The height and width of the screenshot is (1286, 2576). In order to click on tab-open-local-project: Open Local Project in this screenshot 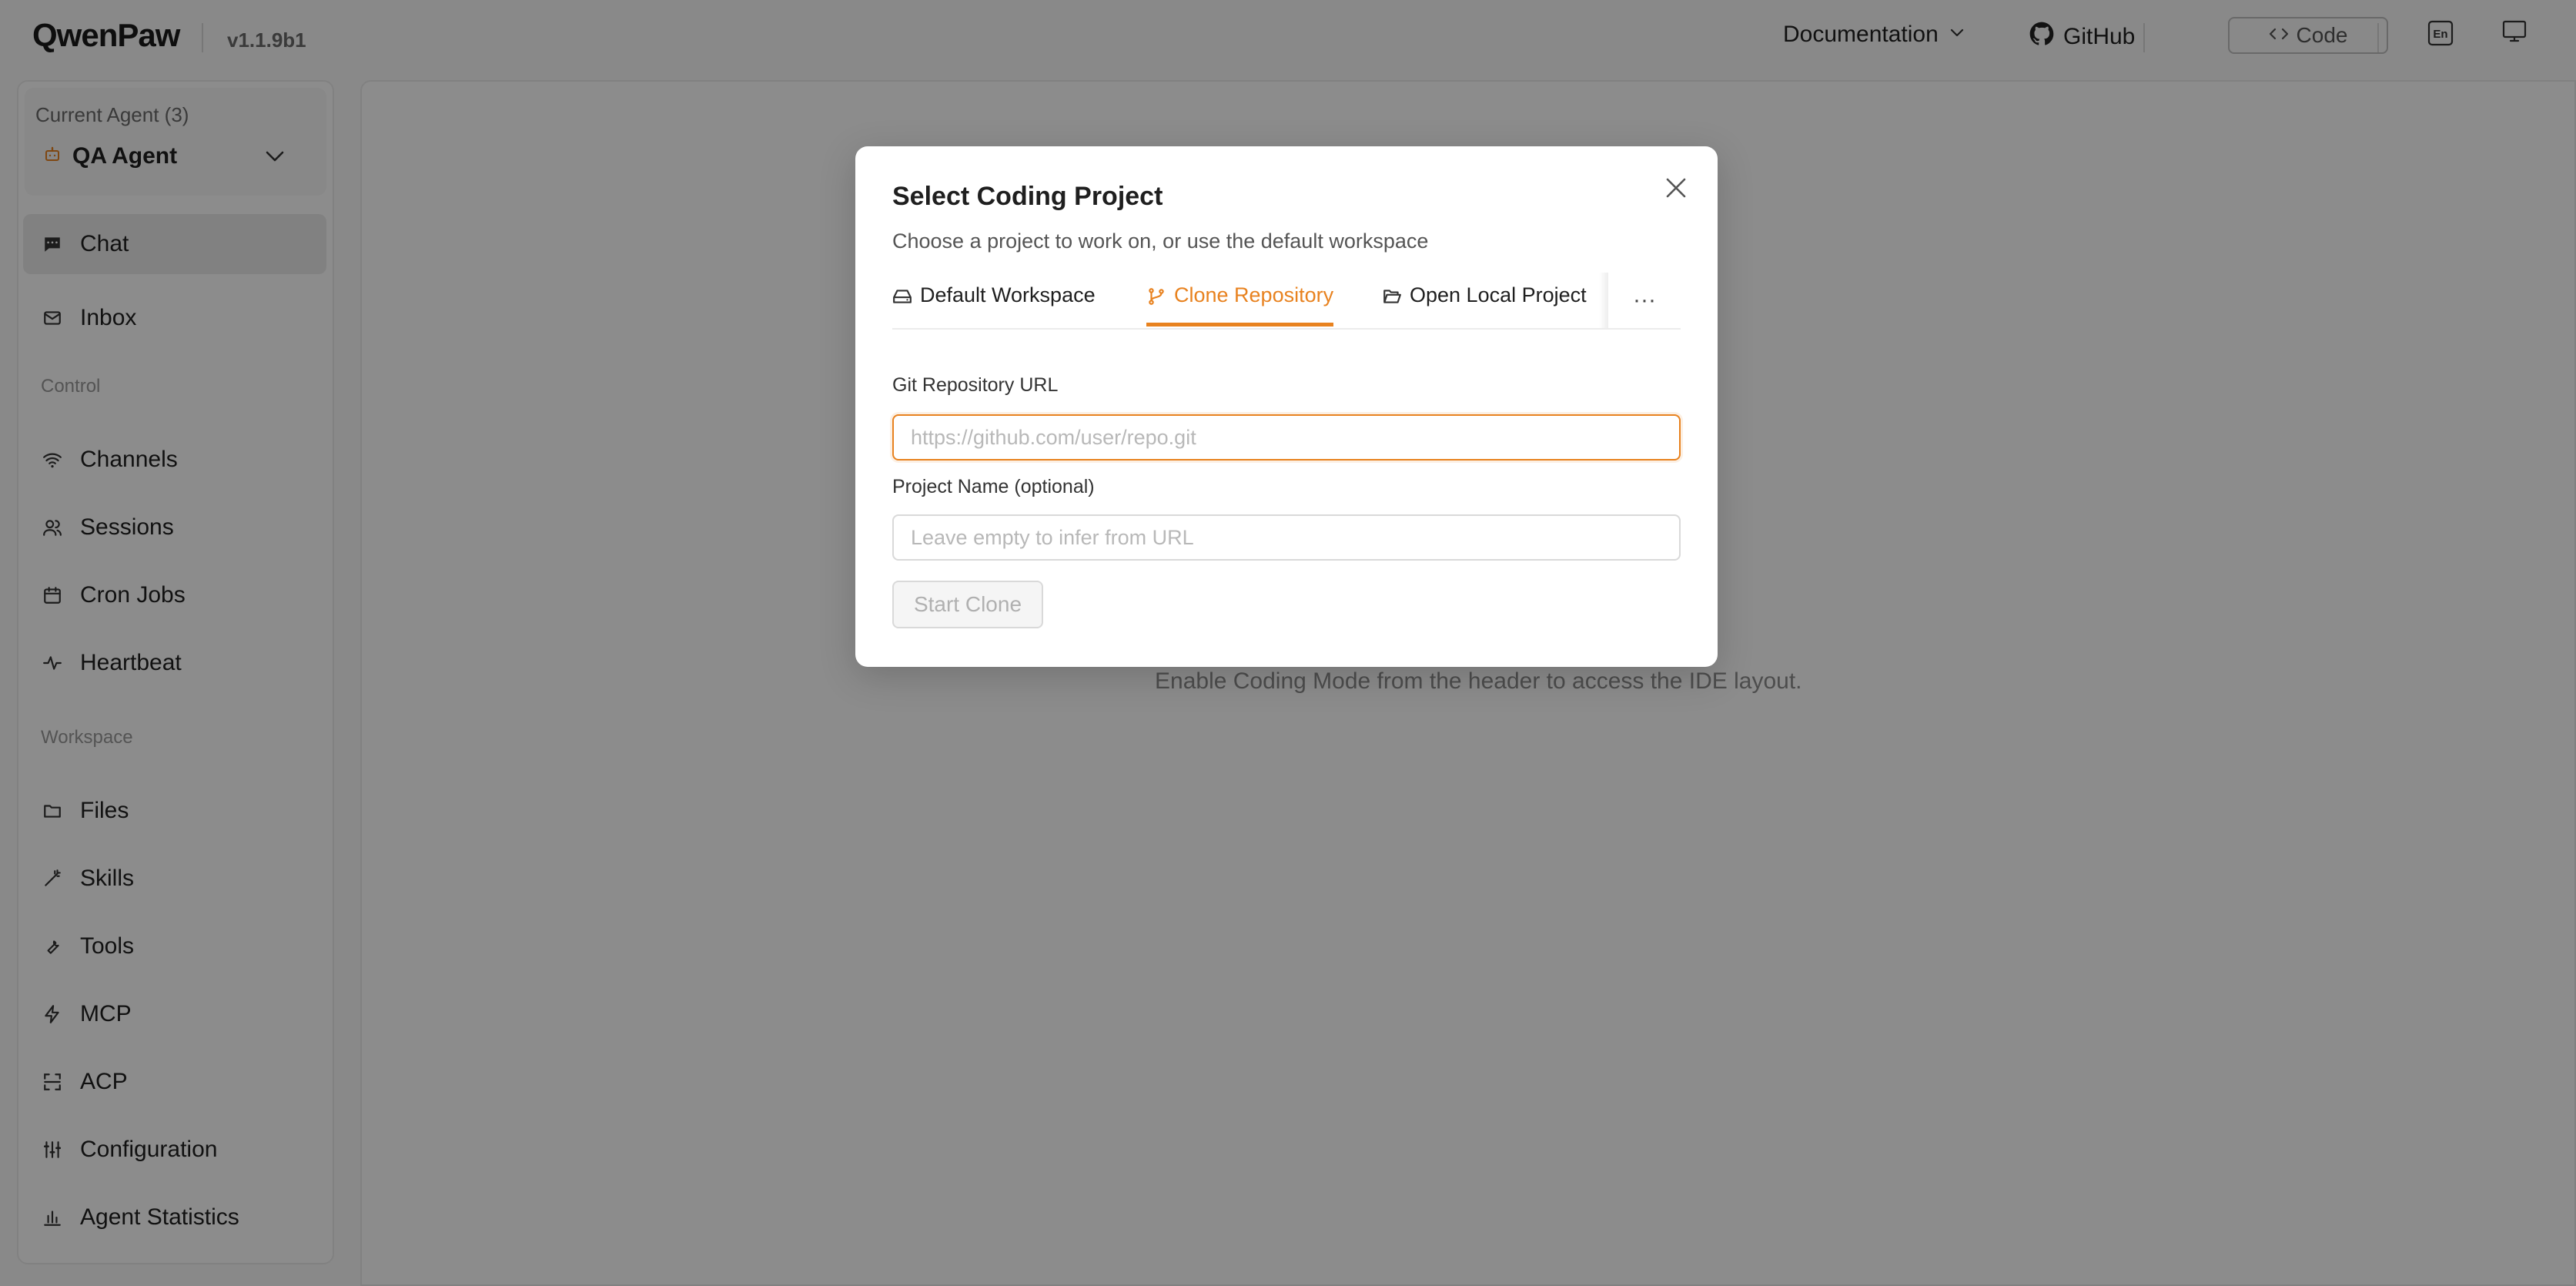, I will do `click(1485, 305)`.